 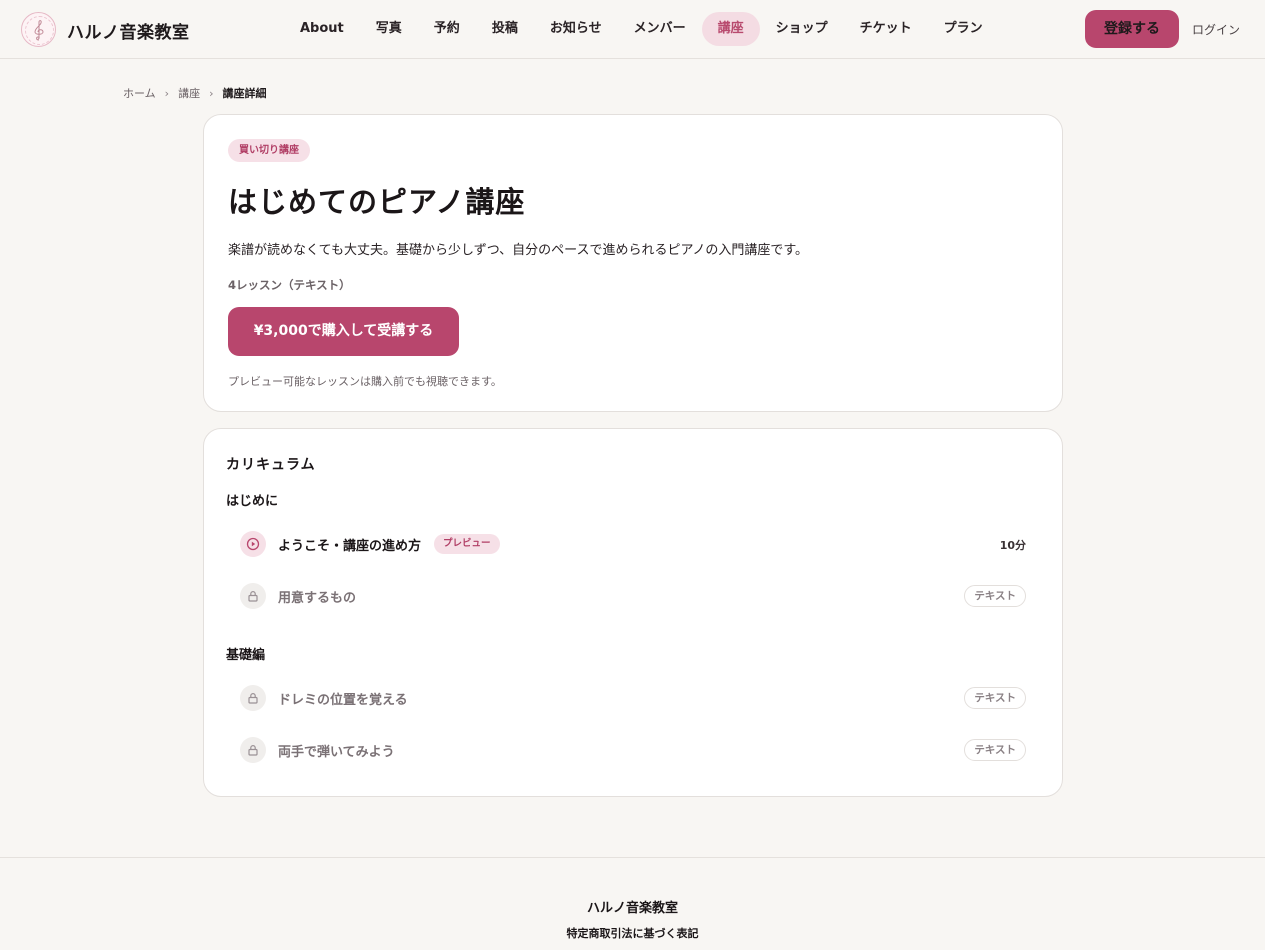 I want to click on treble-clef-icon, so click(x=38, y=29).